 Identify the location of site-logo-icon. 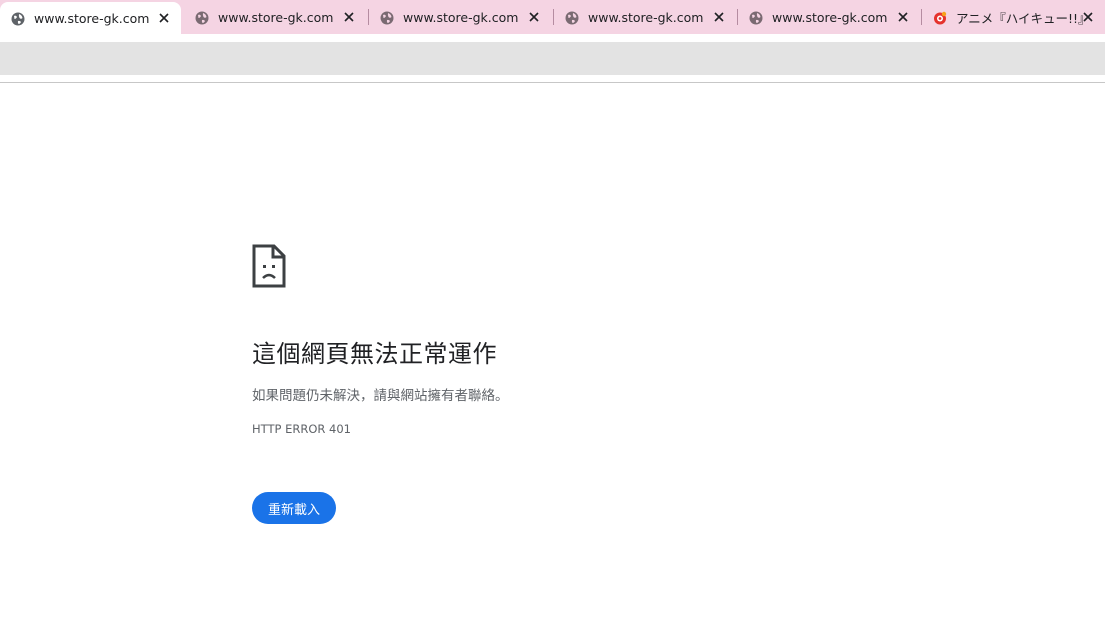
(940, 17).